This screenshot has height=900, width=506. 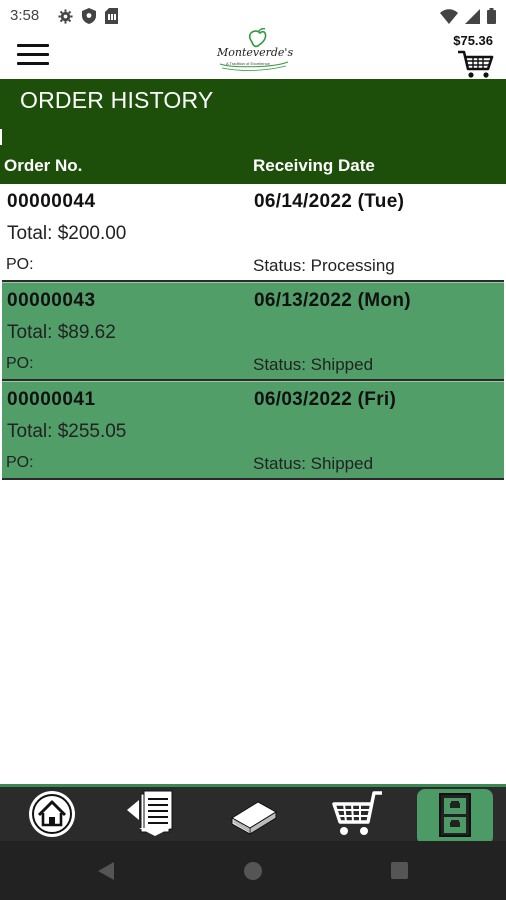 I want to click on nav-order-list, so click(x=151, y=816).